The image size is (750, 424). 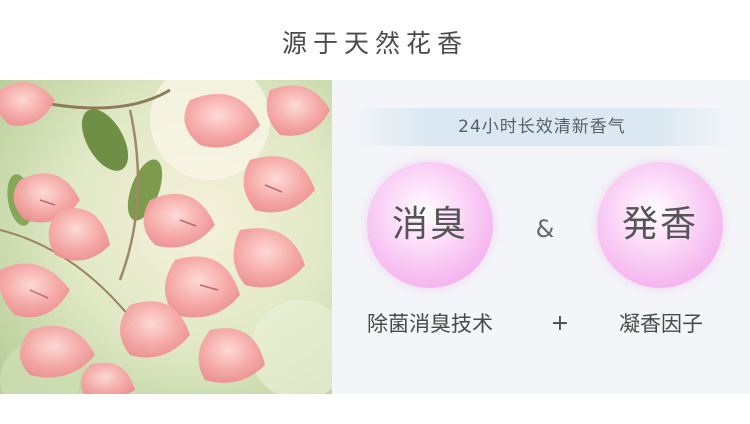 What do you see at coordinates (430, 324) in the screenshot?
I see `antibacterial-caption: 除菌消臭技术` at bounding box center [430, 324].